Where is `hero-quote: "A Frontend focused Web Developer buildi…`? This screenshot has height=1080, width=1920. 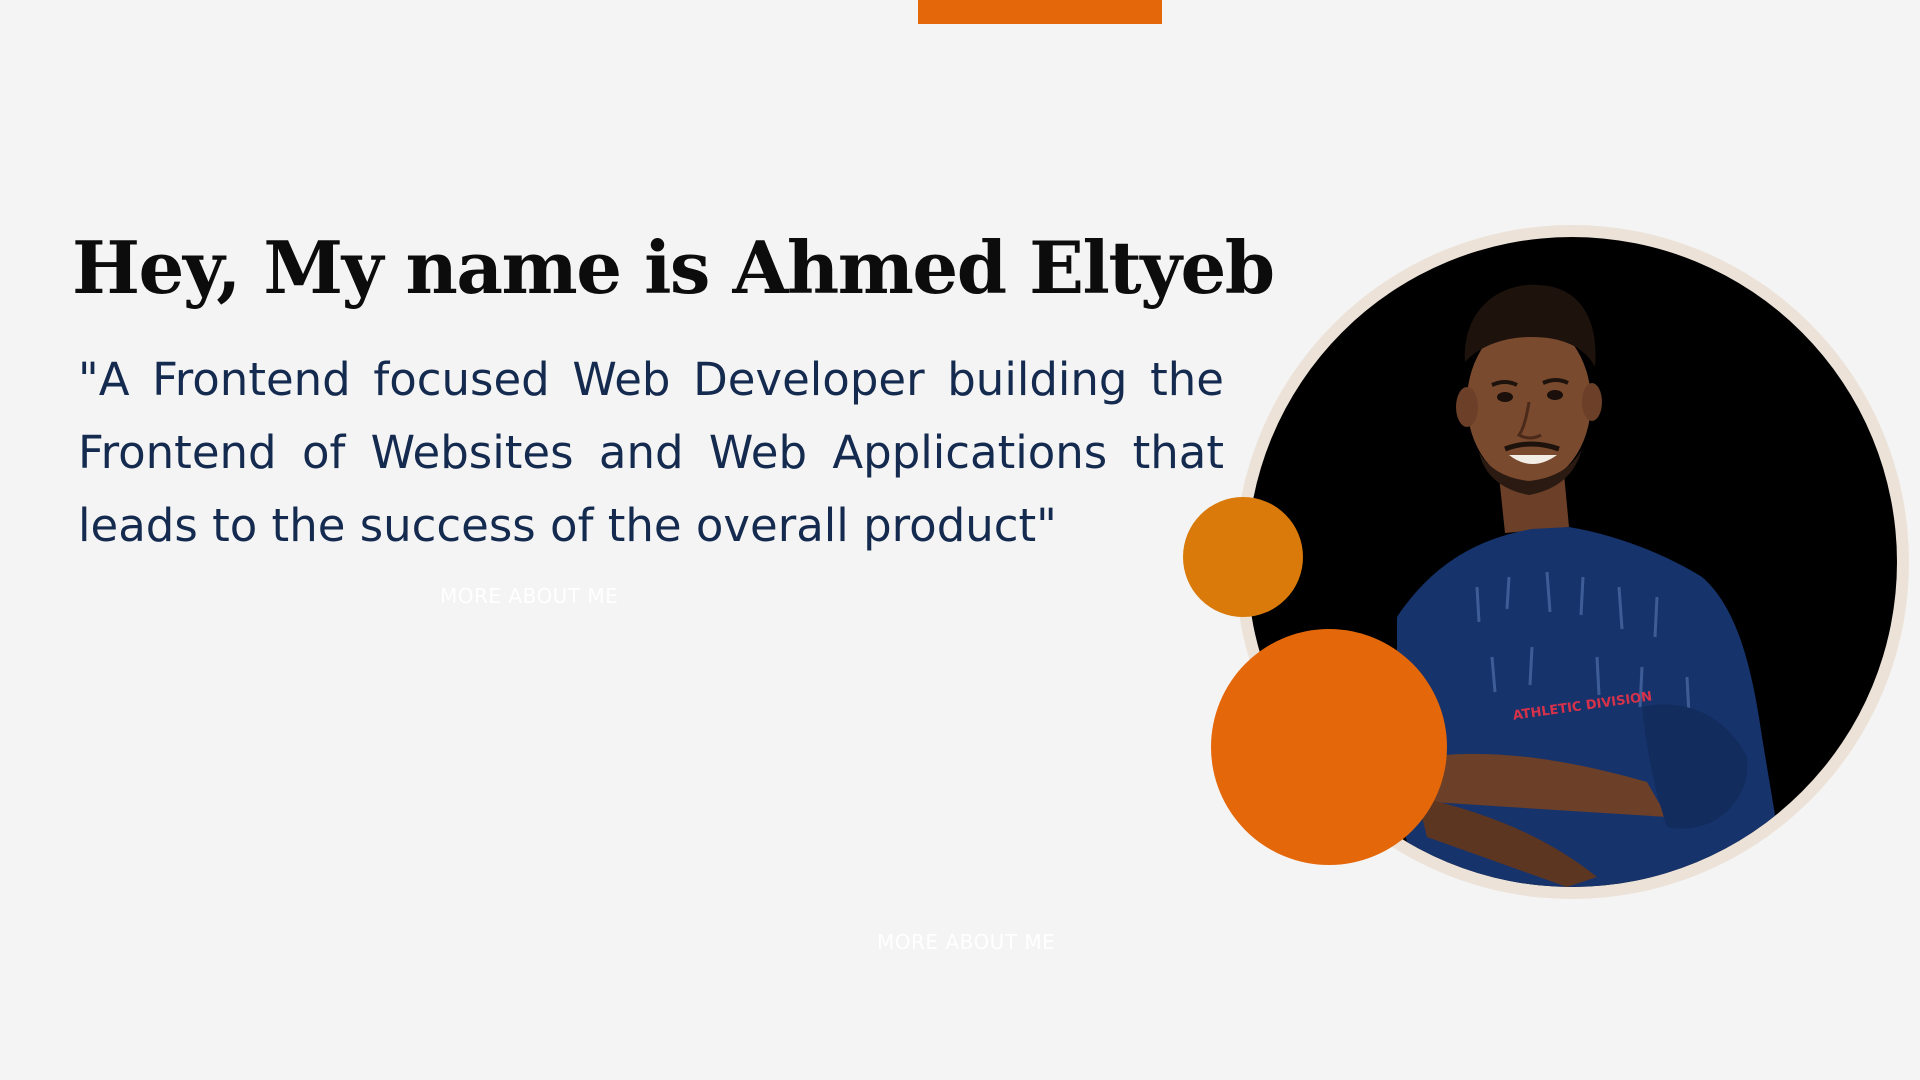 hero-quote: "A Frontend focused Web Developer buildi… is located at coordinates (651, 452).